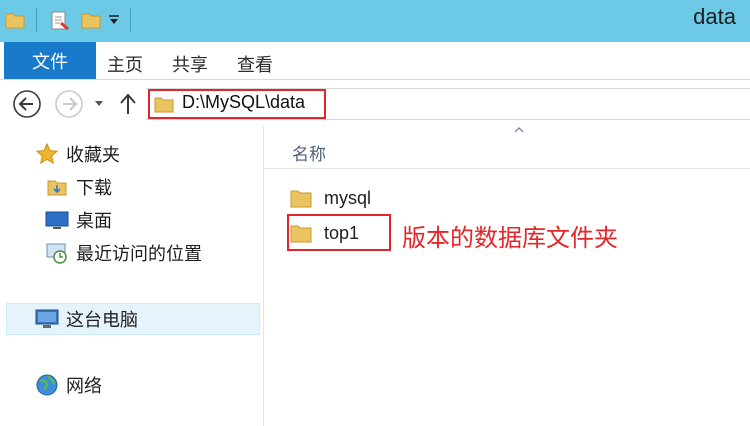 This screenshot has width=750, height=426. I want to click on sidebar-item-recent-places: 最近访问的位置, so click(123, 253).